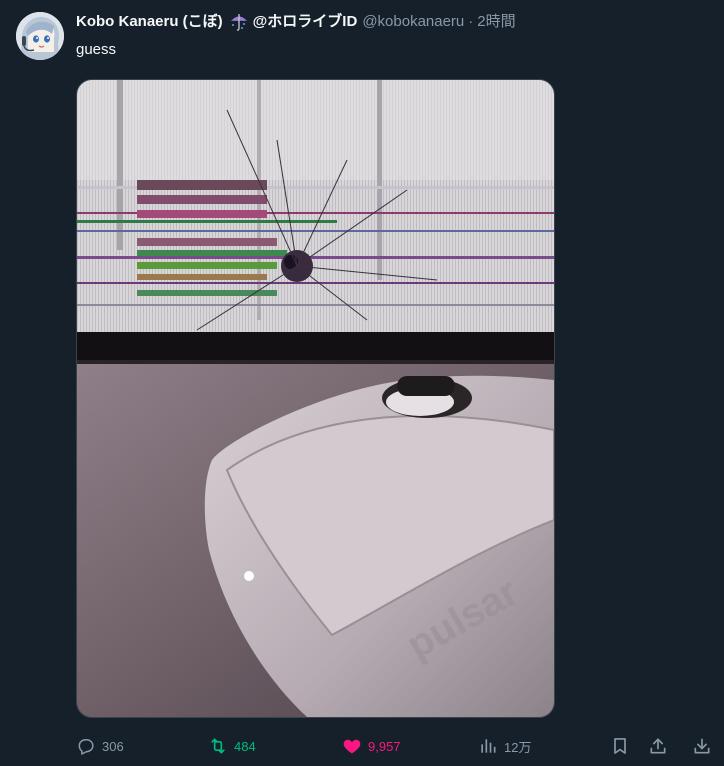 Image resolution: width=724 pixels, height=766 pixels. I want to click on like-button: 9,957, so click(371, 746).